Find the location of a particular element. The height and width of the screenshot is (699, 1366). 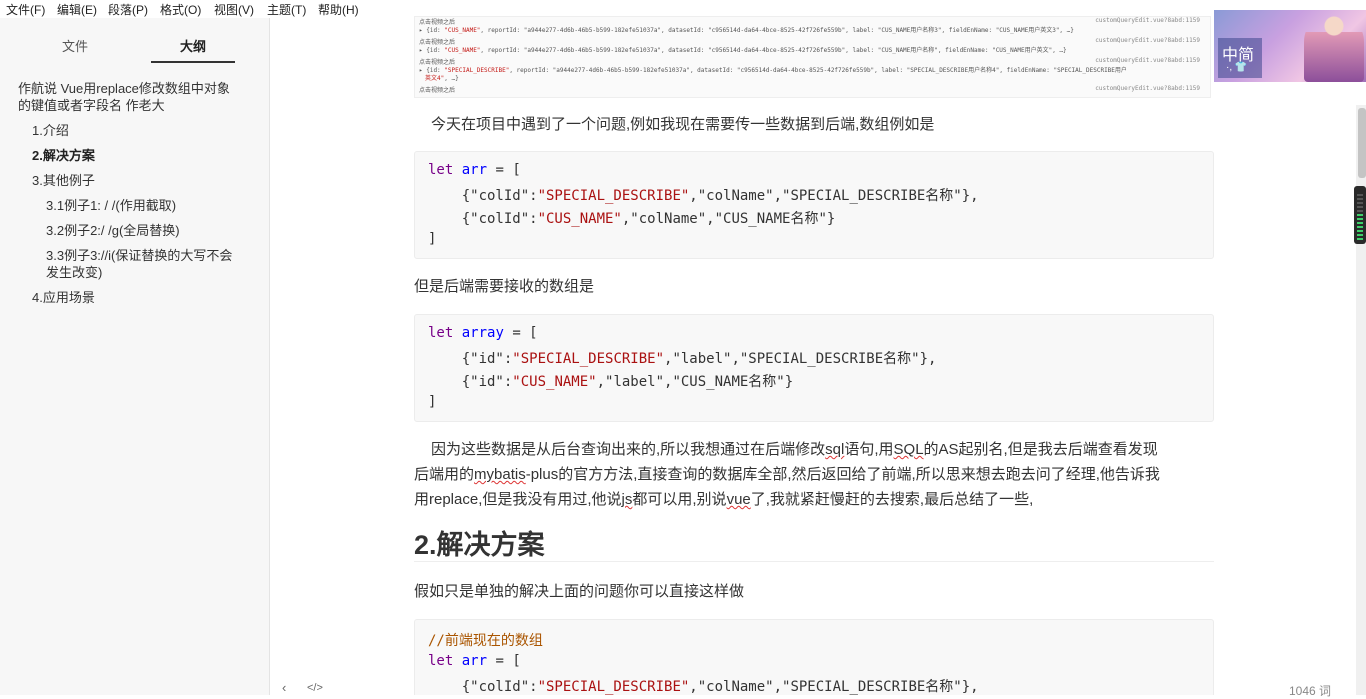

menu-format: 格式(O) is located at coordinates (180, 9).